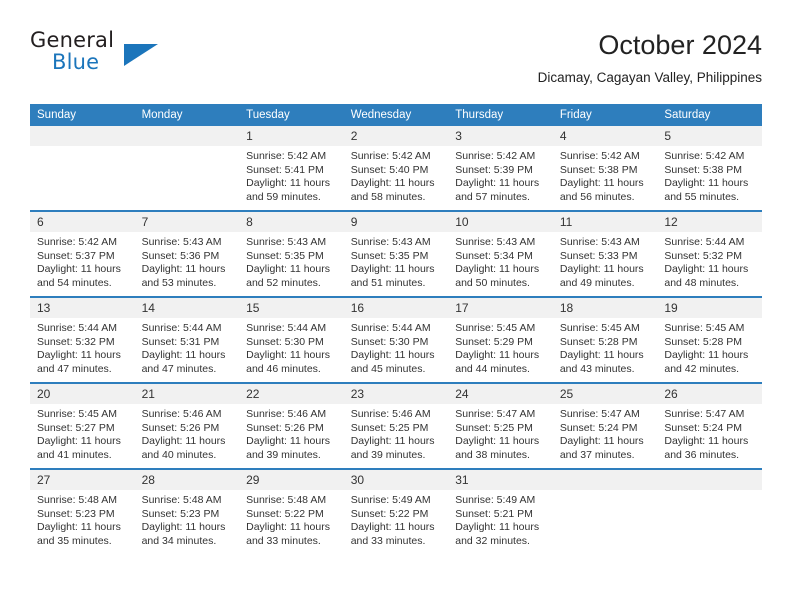 Image resolution: width=792 pixels, height=612 pixels. Describe the element at coordinates (285, 169) in the screenshot. I see `sunset-text: Sunset: 5:41 PM` at that location.